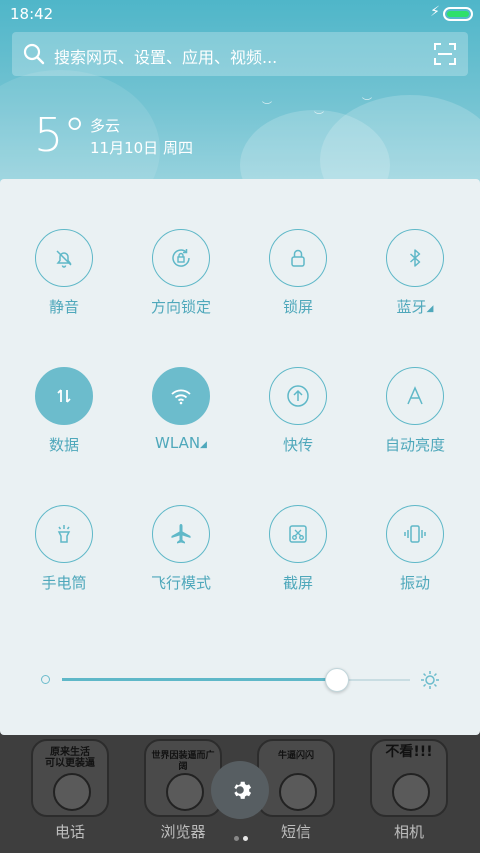 The width and height of the screenshot is (480, 853). Describe the element at coordinates (336, 680) in the screenshot. I see `brightness-thumb` at that location.